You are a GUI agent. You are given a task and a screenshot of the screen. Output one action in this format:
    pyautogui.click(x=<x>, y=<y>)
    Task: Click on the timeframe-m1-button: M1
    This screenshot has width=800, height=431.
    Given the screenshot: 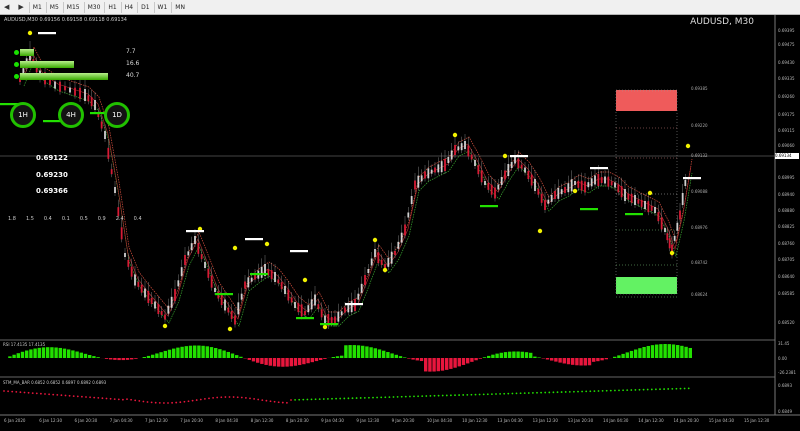 What is the action you would take?
    pyautogui.click(x=37, y=7)
    